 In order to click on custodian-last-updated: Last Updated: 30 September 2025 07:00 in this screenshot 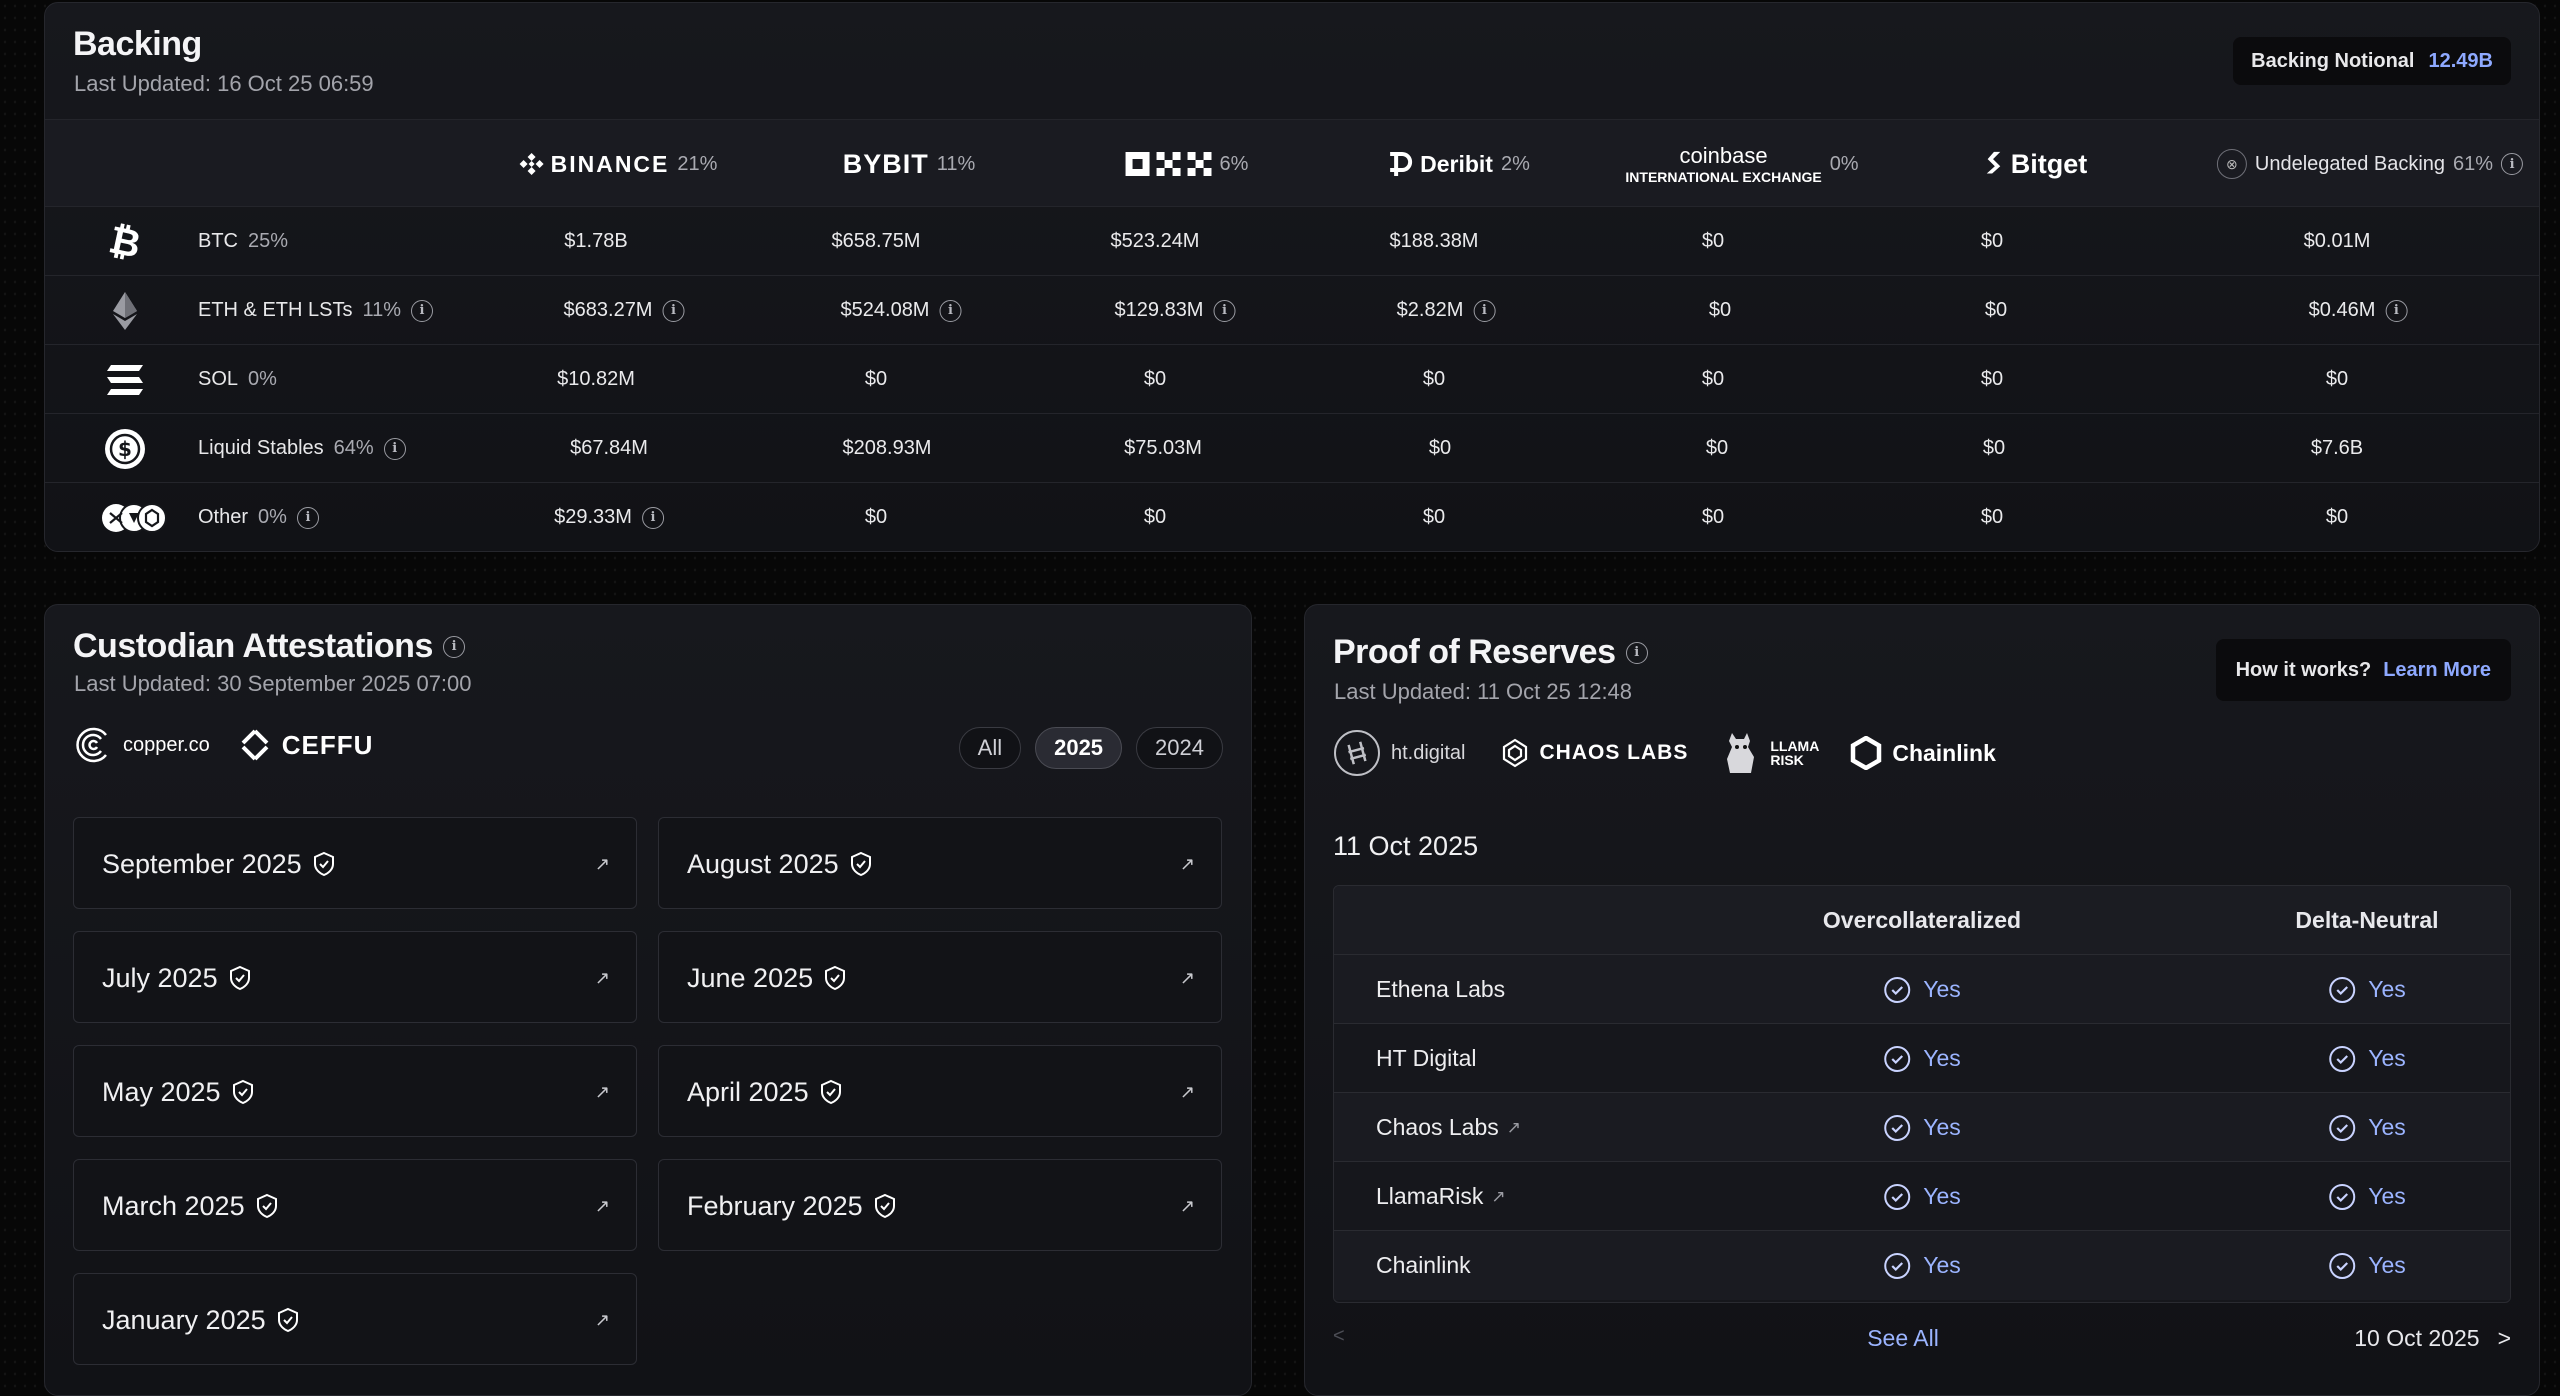, I will do `click(273, 683)`.